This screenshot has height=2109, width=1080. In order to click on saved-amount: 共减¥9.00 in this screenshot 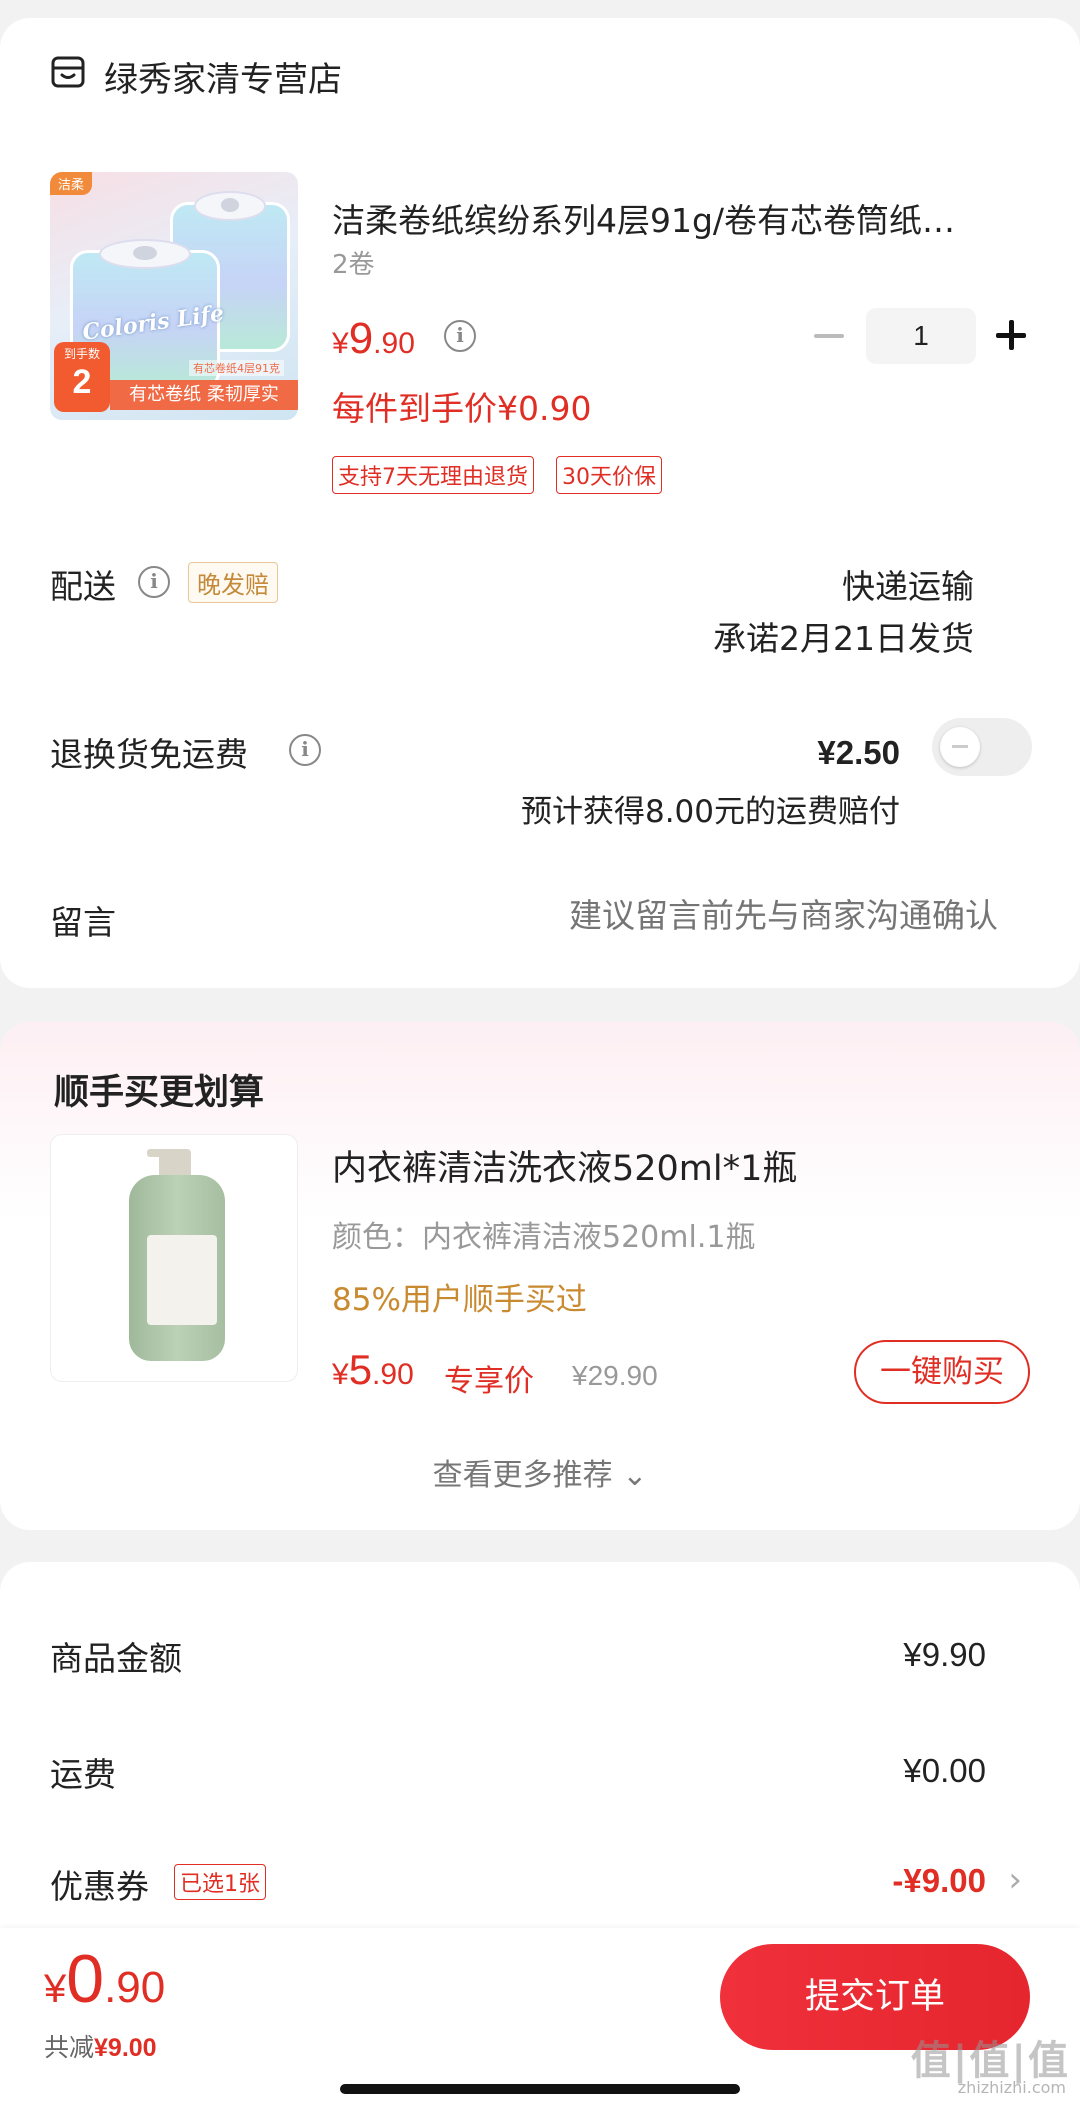, I will do `click(100, 2046)`.